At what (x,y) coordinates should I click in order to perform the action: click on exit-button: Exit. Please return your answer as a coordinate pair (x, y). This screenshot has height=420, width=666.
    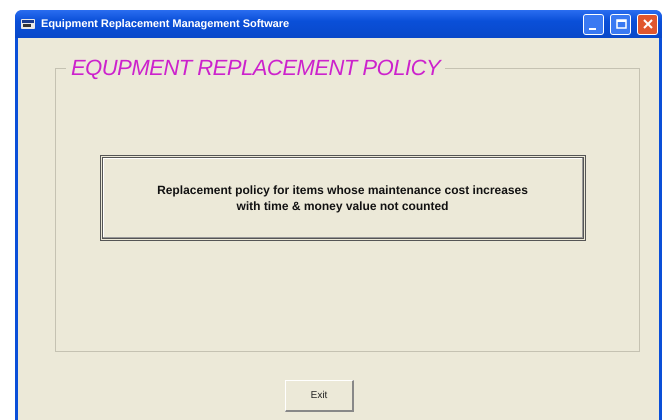
    Looking at the image, I should click on (319, 396).